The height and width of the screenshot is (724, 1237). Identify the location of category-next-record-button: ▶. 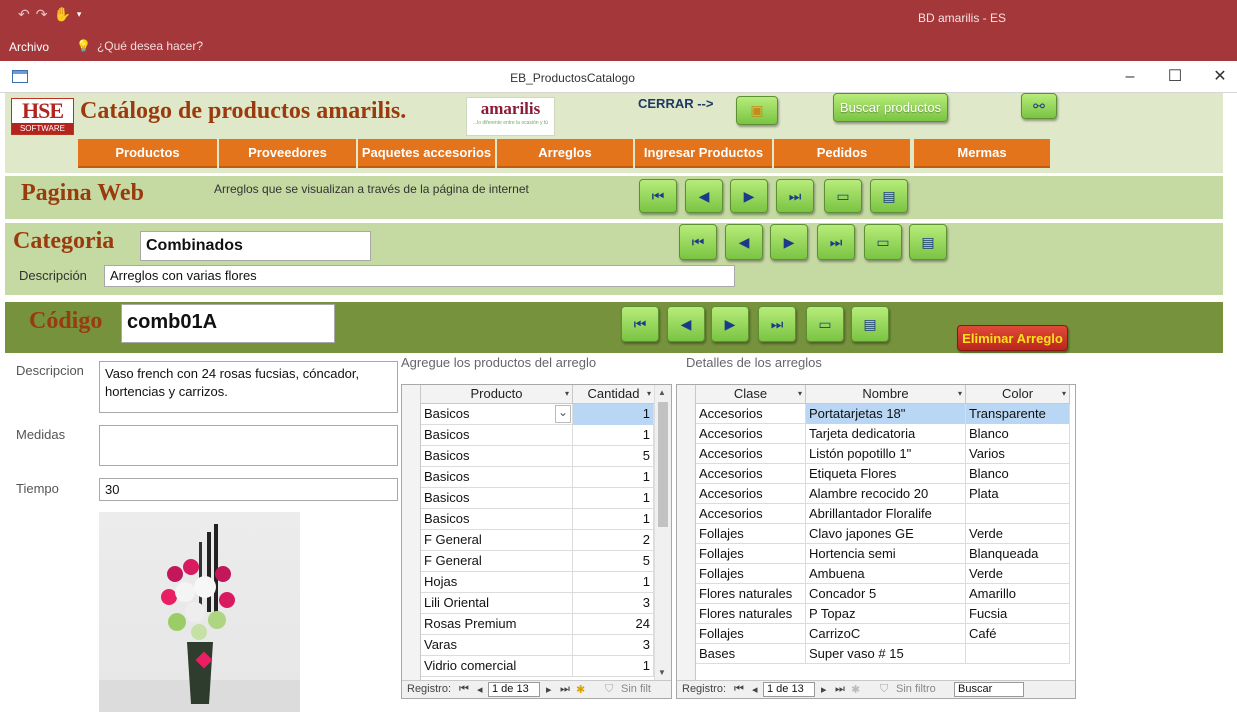
(789, 242).